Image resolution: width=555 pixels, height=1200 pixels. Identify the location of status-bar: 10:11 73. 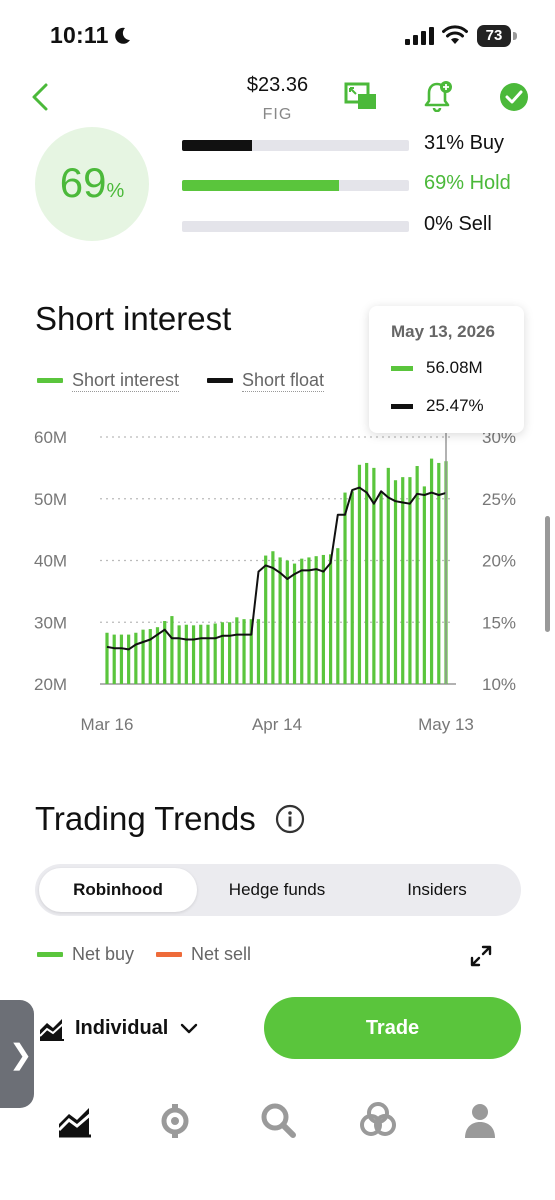
(277, 35).